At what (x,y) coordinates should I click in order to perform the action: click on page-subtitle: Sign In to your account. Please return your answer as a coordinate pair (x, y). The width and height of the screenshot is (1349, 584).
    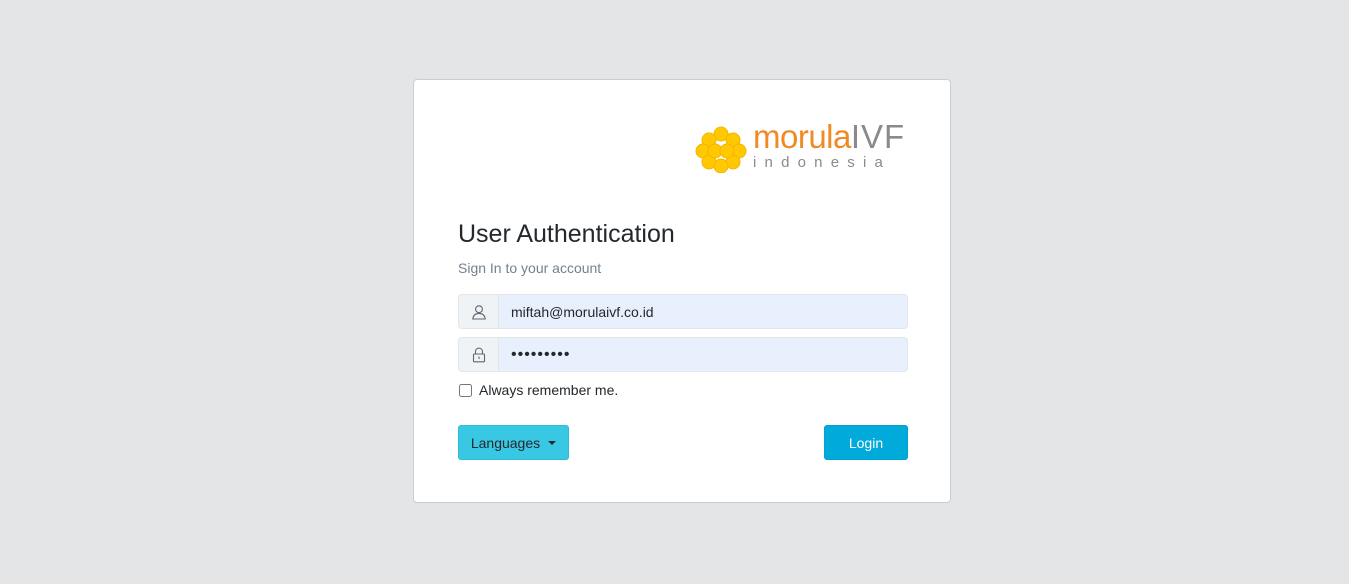
    Looking at the image, I should click on (530, 268).